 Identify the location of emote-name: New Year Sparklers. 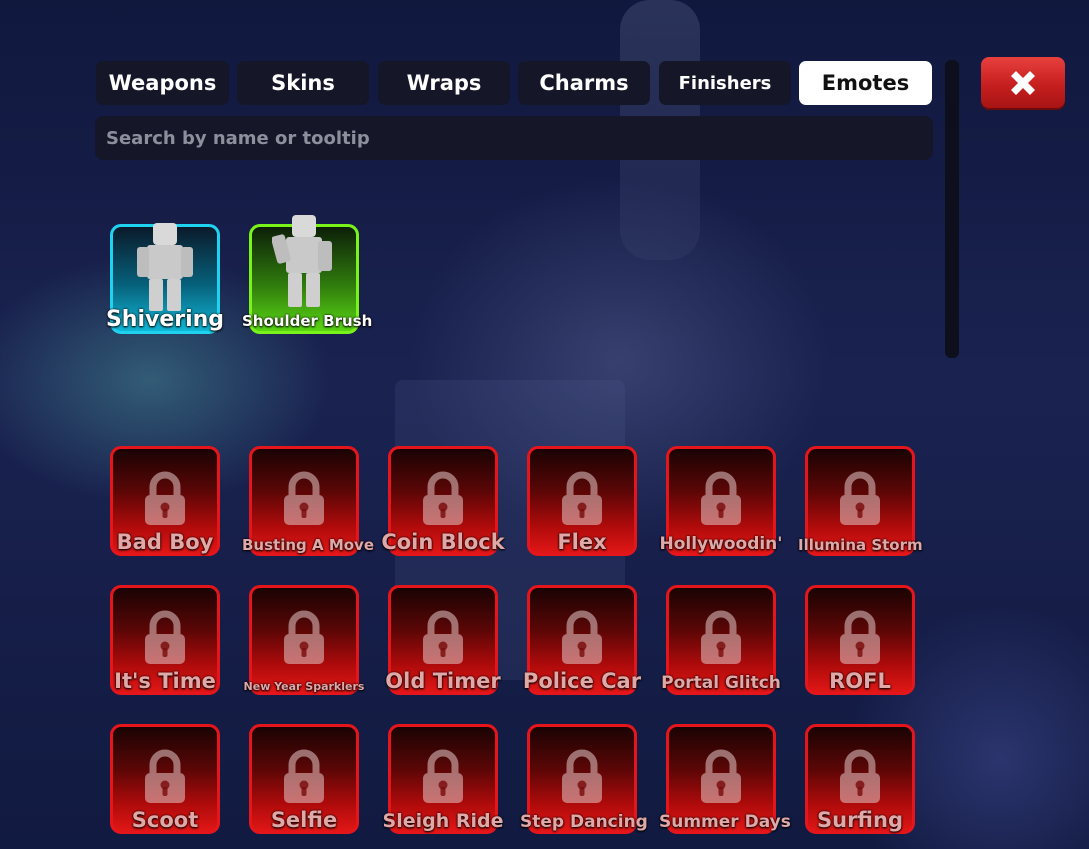
(304, 686).